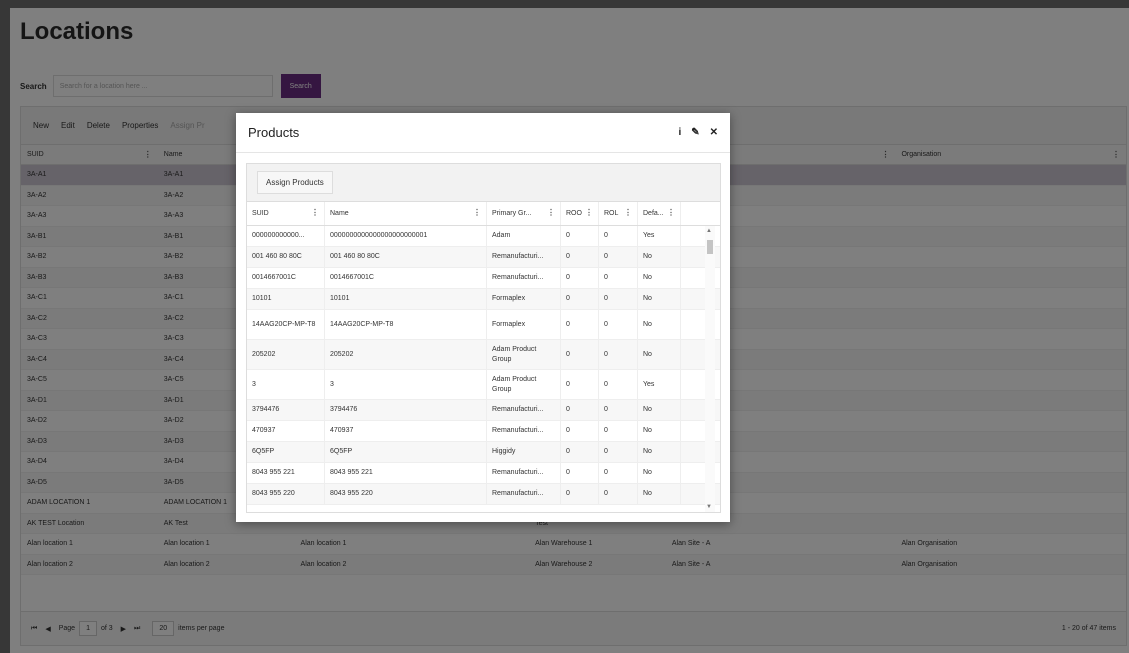 The width and height of the screenshot is (1129, 653). Describe the element at coordinates (295, 182) in the screenshot. I see `assign-products-button: Assign Products` at that location.